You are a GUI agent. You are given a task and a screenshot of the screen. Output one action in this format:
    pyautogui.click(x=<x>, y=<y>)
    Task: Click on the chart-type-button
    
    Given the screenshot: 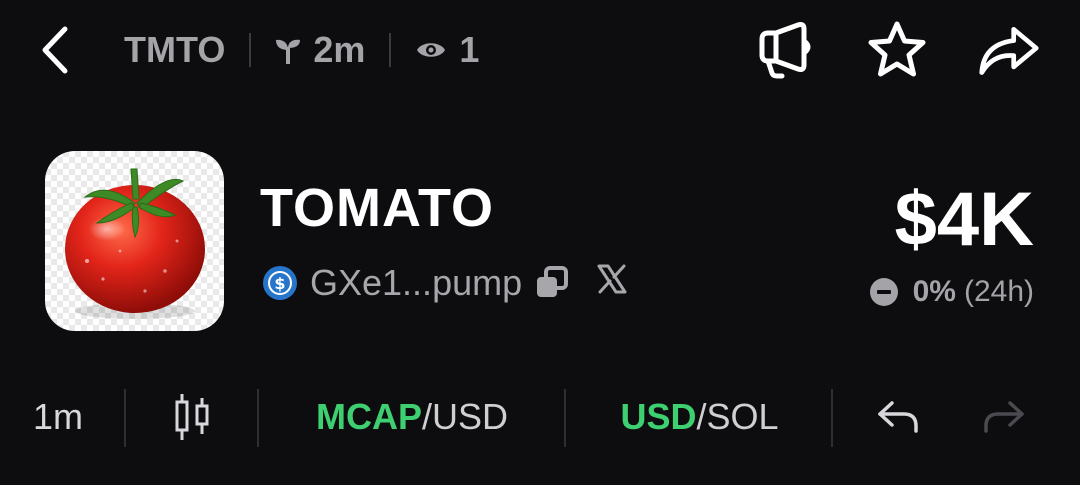 What is the action you would take?
    pyautogui.click(x=192, y=417)
    